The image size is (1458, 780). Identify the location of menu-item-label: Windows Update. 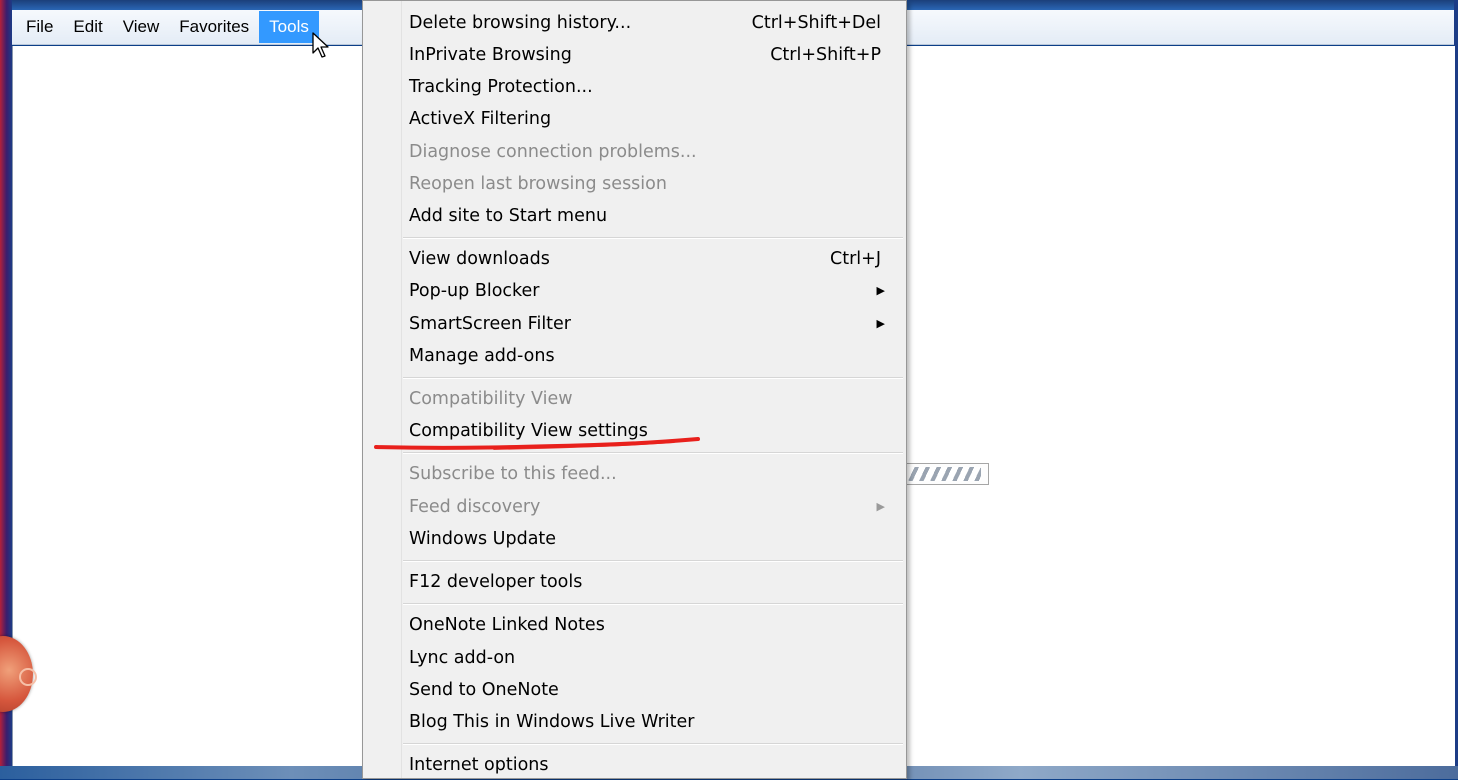
(483, 539).